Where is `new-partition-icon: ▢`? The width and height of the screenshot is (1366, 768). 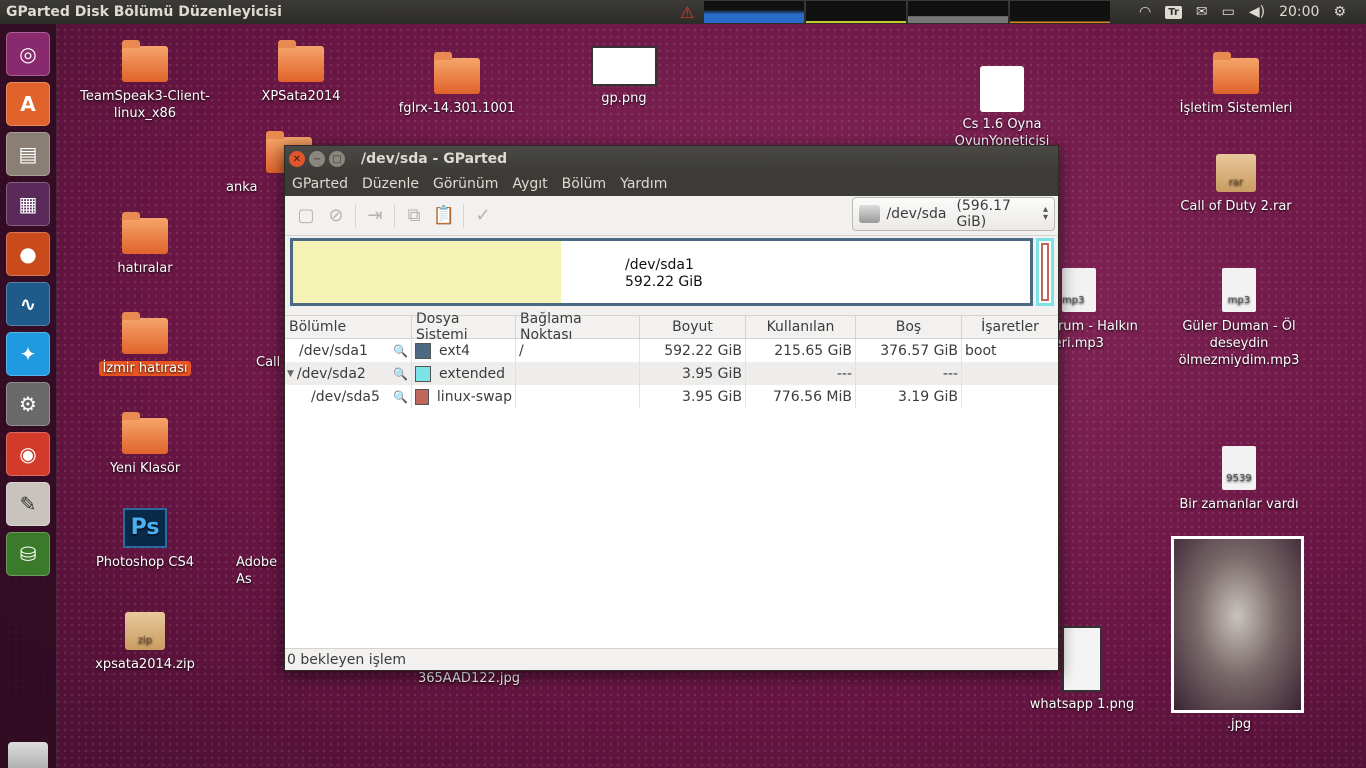 new-partition-icon: ▢ is located at coordinates (306, 216).